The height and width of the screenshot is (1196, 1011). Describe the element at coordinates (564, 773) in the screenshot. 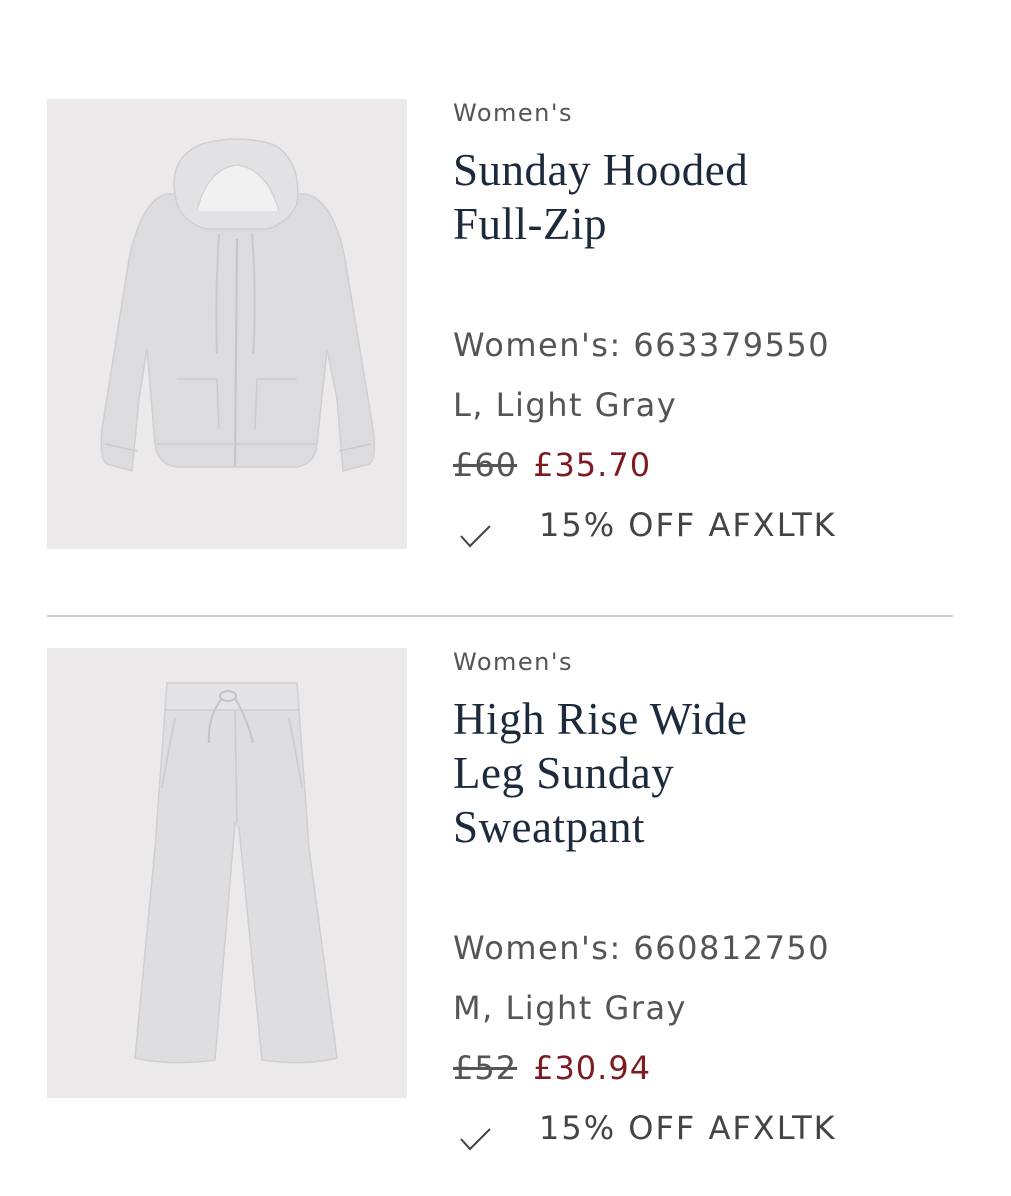

I see `title-line: Leg Sunday` at that location.